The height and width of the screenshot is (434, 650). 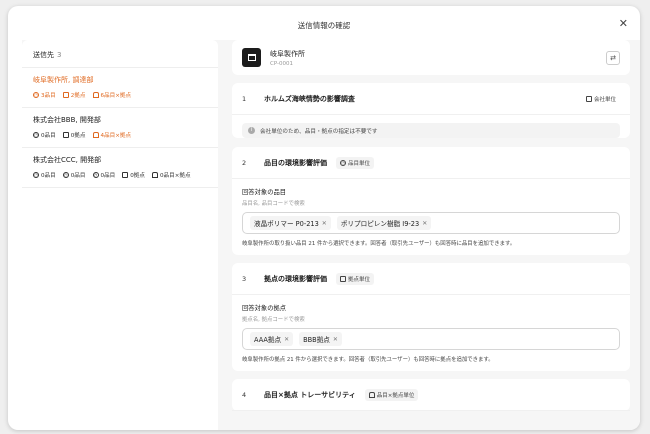 What do you see at coordinates (431, 395) in the screenshot?
I see `section-card: 4 品目×拠点 トレーサビリティ 品目×拠点単位` at bounding box center [431, 395].